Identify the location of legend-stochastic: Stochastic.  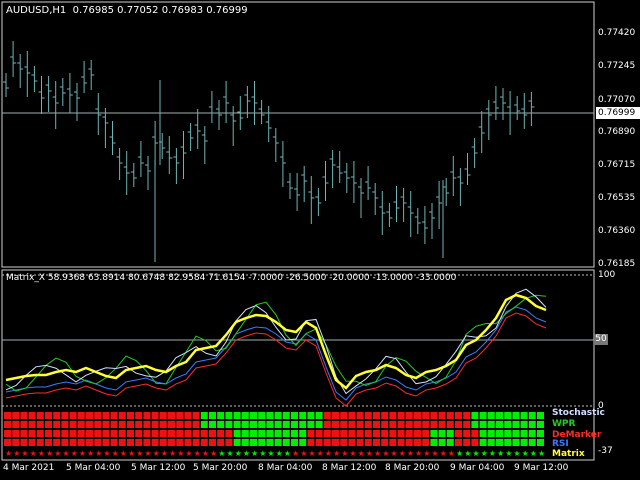
(578, 413).